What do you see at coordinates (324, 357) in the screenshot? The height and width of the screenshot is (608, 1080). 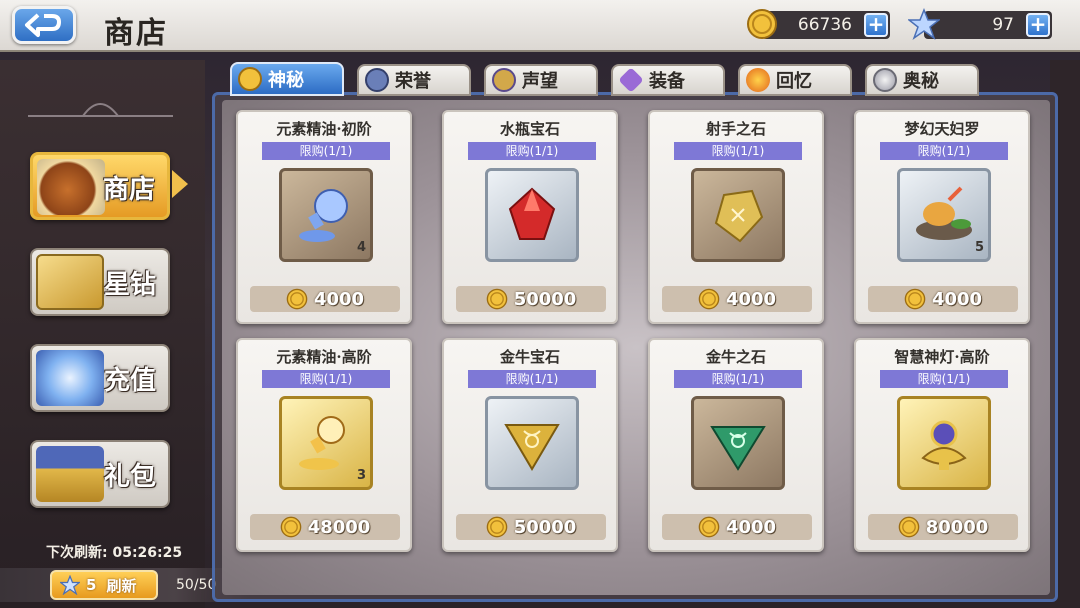 I see `item-name: 元素精油·高阶` at bounding box center [324, 357].